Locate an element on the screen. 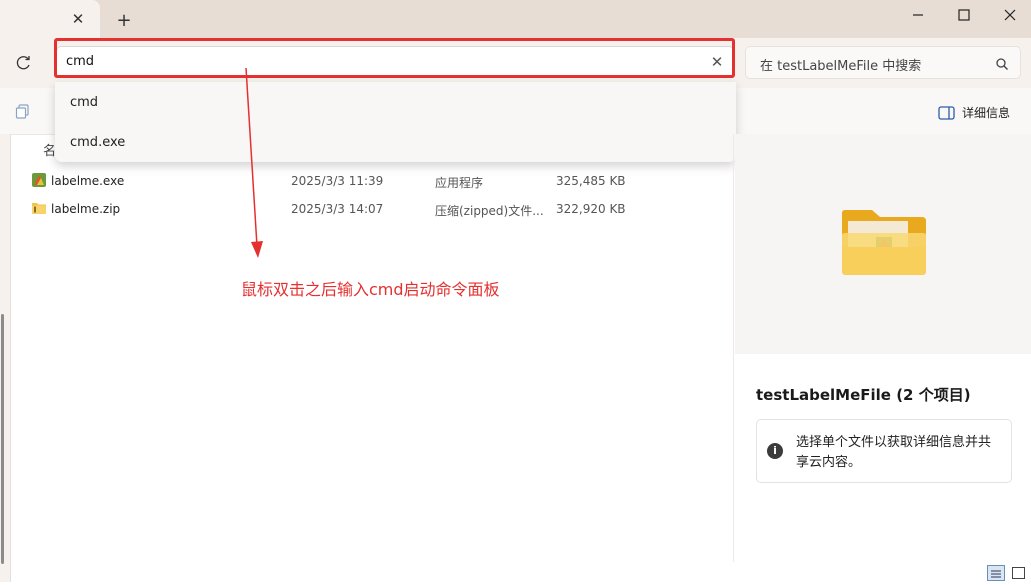 The height and width of the screenshot is (585, 1031). file-name: labelme.exe is located at coordinates (87, 181).